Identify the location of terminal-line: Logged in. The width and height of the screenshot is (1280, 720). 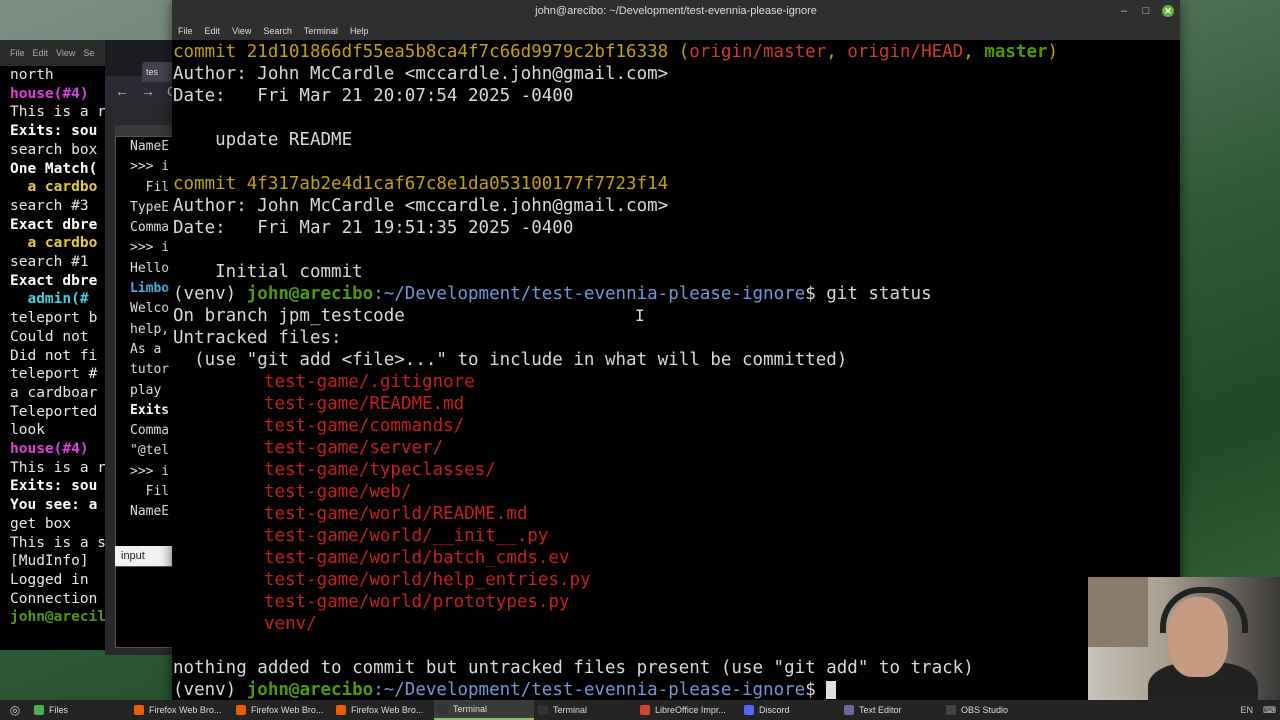
(49, 579).